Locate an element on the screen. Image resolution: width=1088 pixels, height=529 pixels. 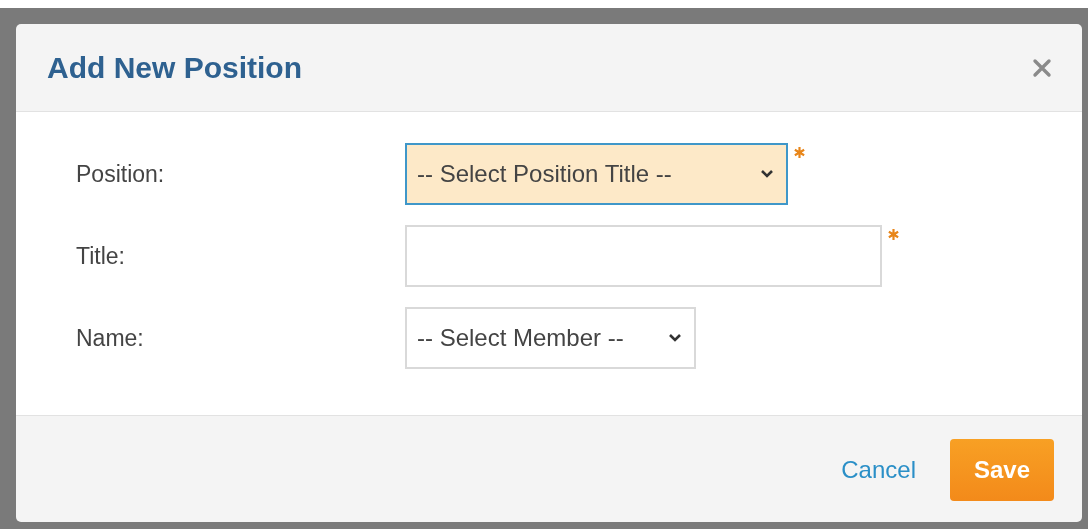
dialog-title: Add New Position is located at coordinates (174, 67).